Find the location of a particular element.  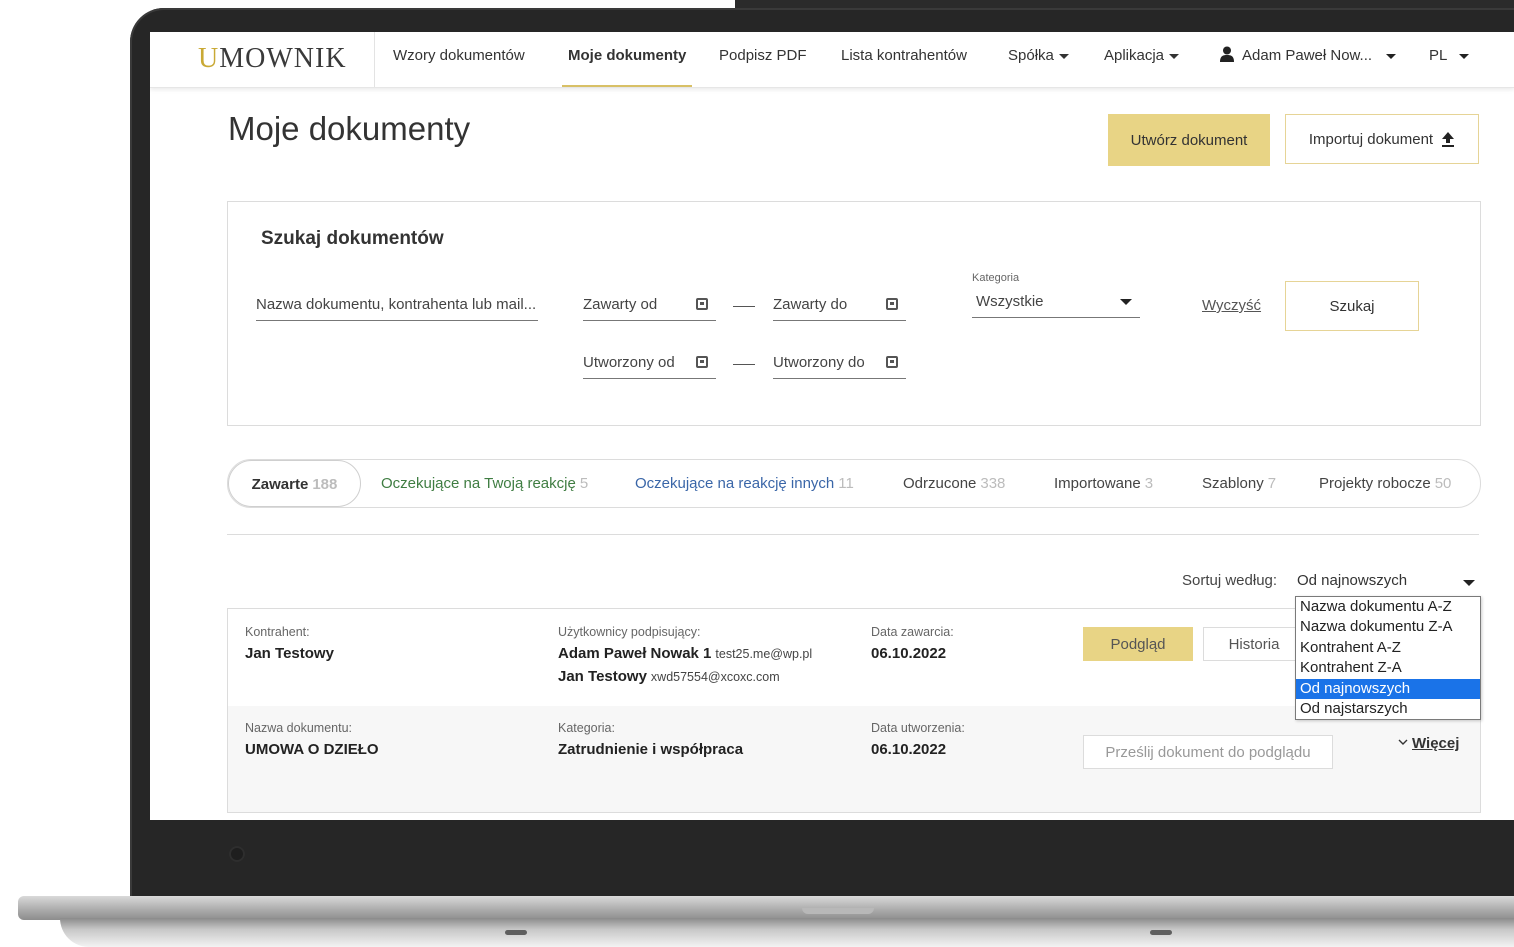

upload-icon is located at coordinates (1448, 139).